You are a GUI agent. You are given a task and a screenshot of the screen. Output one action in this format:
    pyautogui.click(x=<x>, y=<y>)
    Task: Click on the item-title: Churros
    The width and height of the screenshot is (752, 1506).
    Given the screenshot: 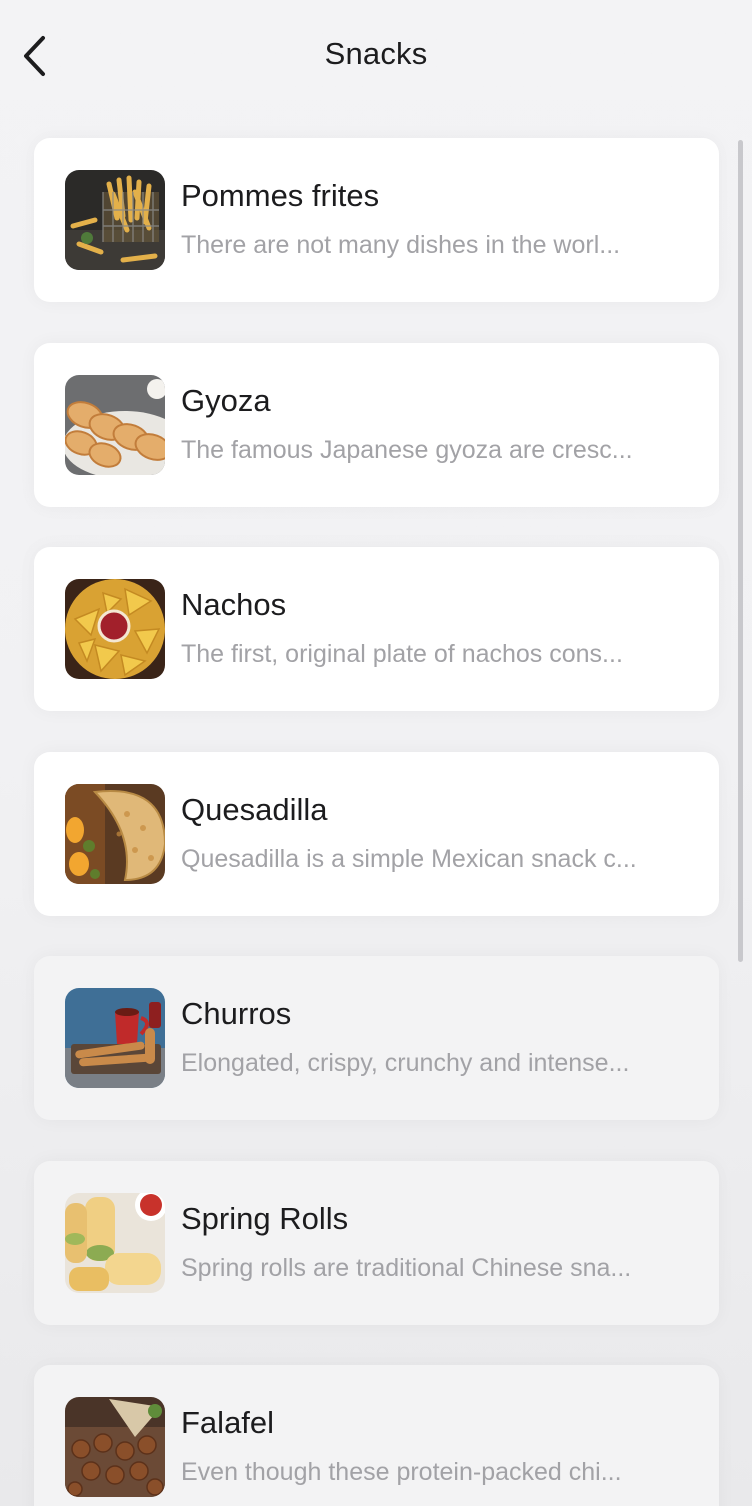 What is the action you would take?
    pyautogui.click(x=236, y=1013)
    